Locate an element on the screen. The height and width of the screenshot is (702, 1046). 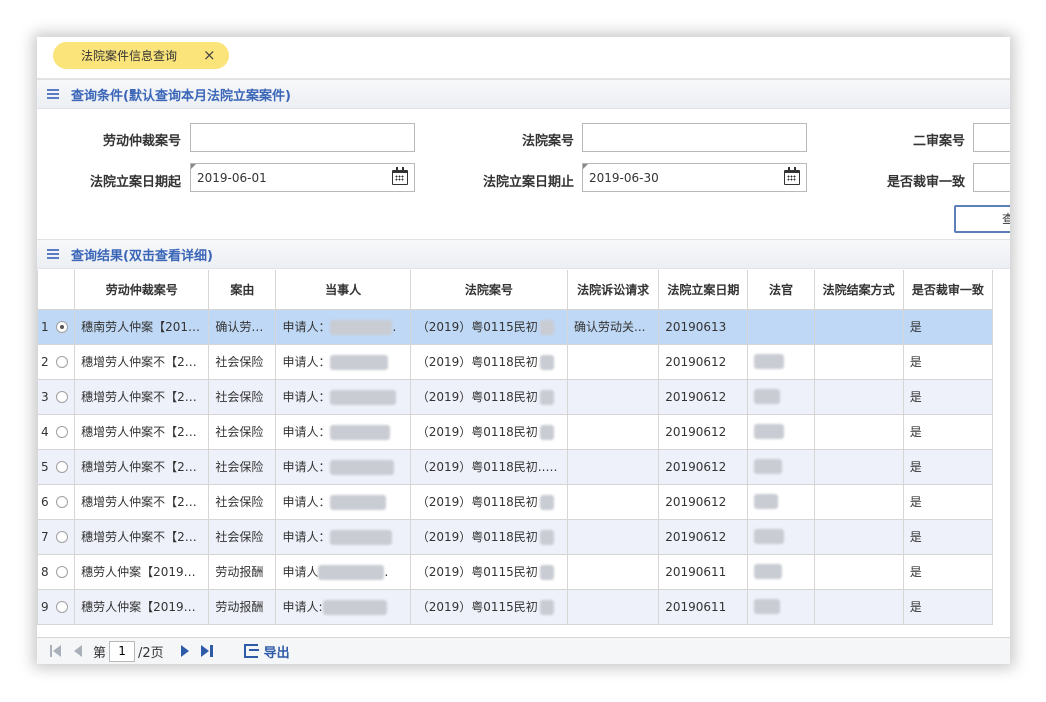
row-index: 9 is located at coordinates (45, 606).